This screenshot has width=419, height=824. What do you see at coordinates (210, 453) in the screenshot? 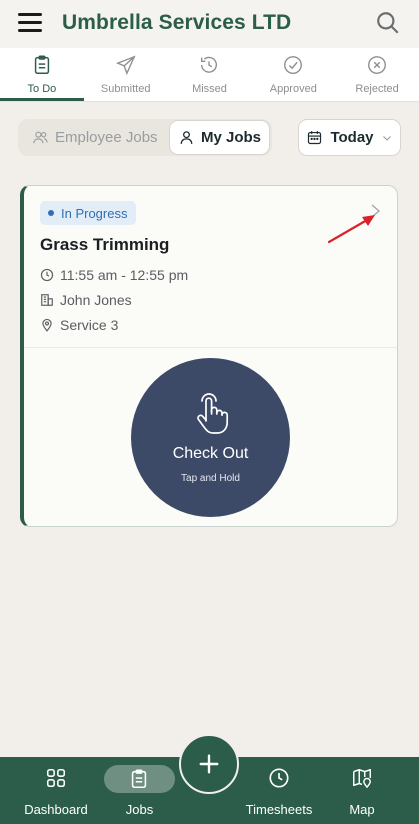
I see `check-out-label: Check Out` at bounding box center [210, 453].